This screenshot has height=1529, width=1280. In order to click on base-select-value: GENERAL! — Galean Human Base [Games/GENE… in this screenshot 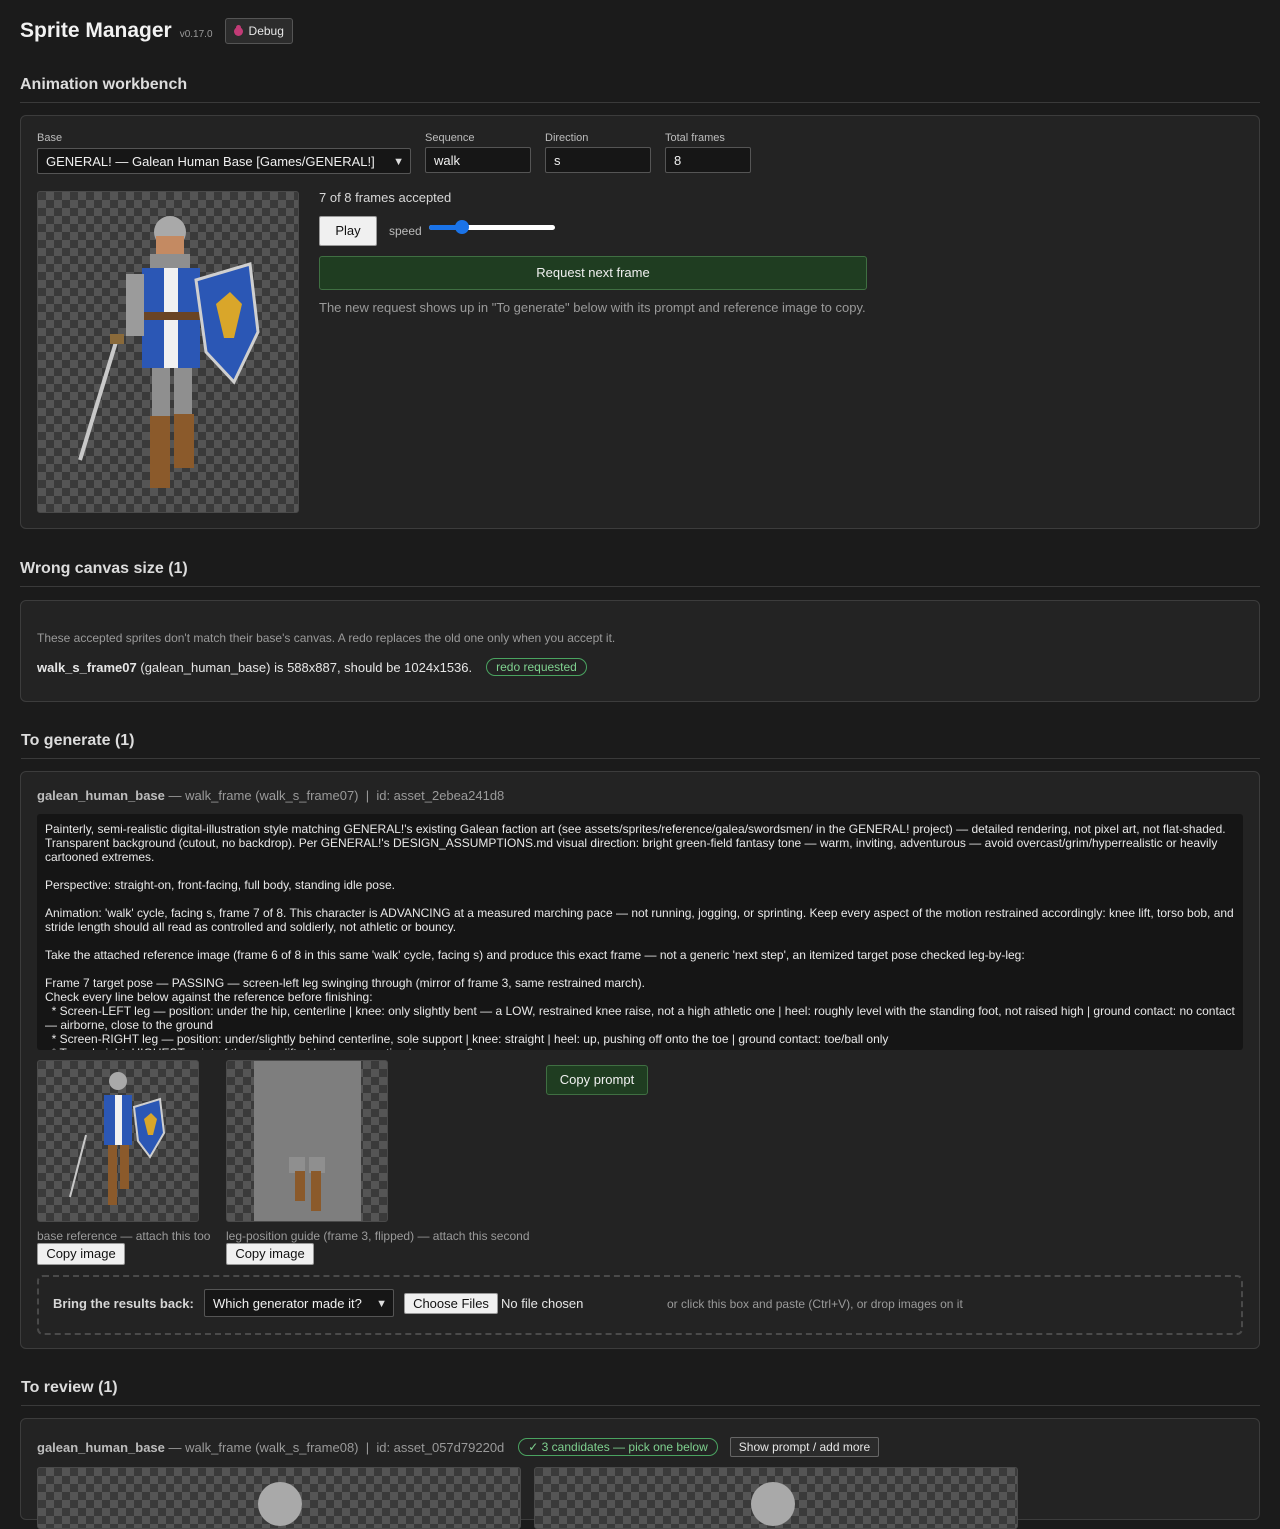, I will do `click(210, 161)`.